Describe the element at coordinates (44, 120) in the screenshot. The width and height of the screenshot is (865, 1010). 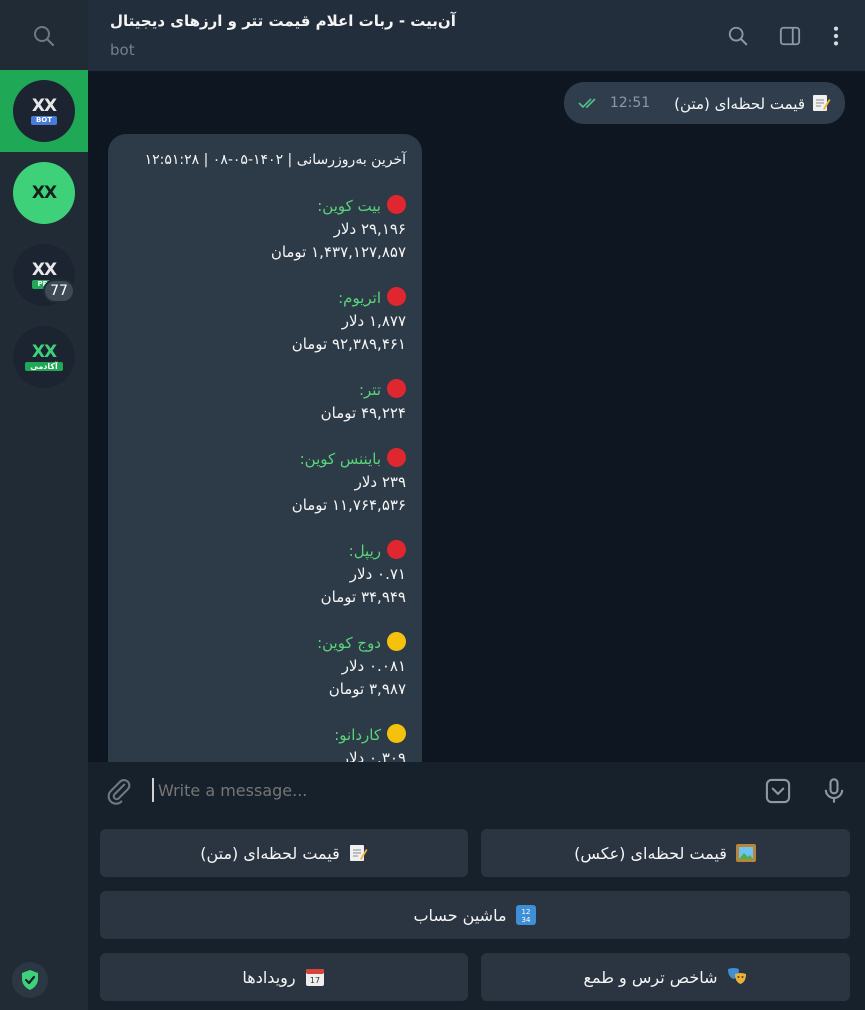
I see `avatar-tag: BOT` at that location.